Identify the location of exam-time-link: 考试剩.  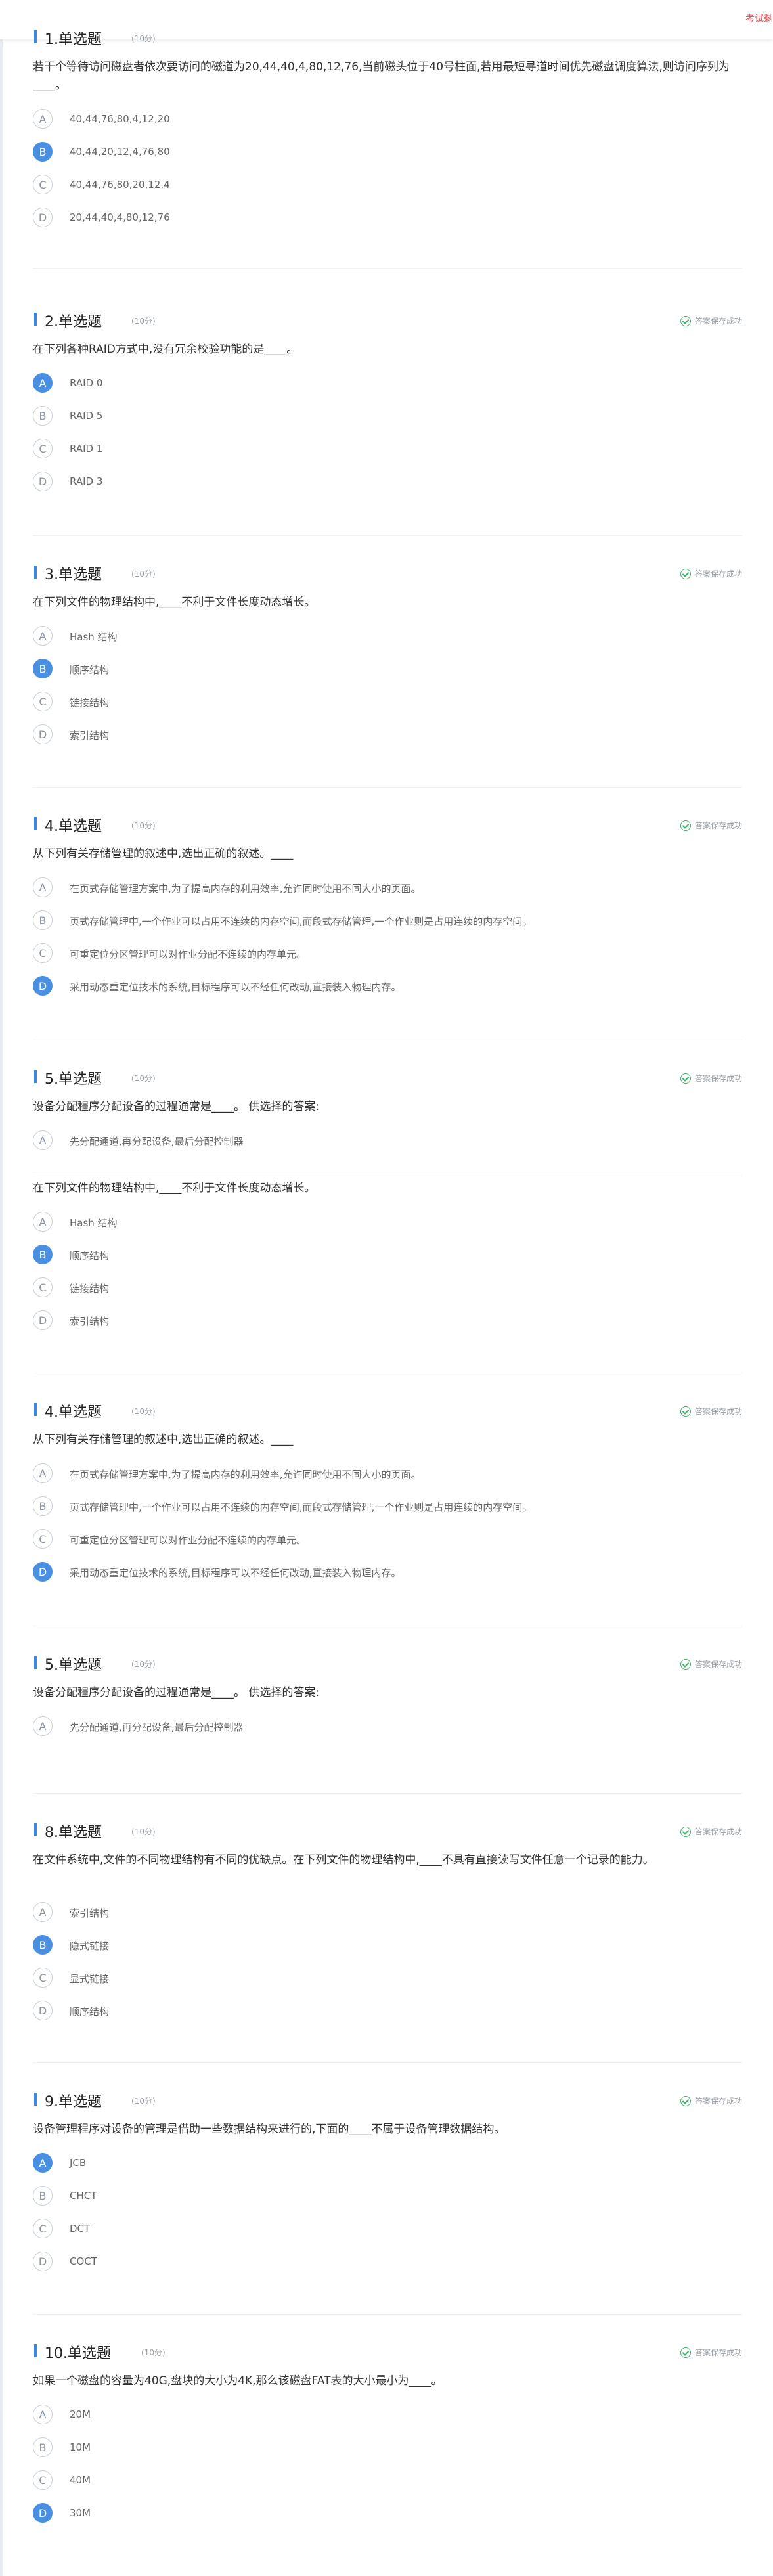
(759, 18).